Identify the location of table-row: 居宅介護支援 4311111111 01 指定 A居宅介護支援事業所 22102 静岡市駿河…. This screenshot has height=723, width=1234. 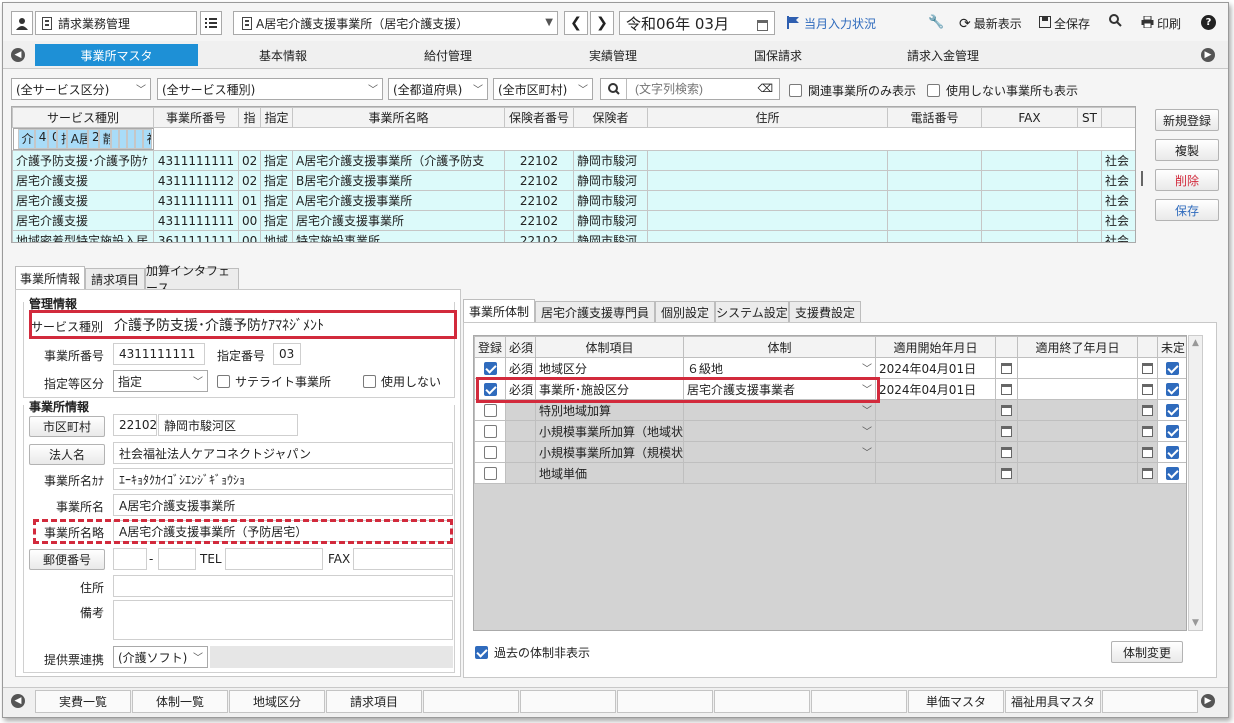
(573, 200).